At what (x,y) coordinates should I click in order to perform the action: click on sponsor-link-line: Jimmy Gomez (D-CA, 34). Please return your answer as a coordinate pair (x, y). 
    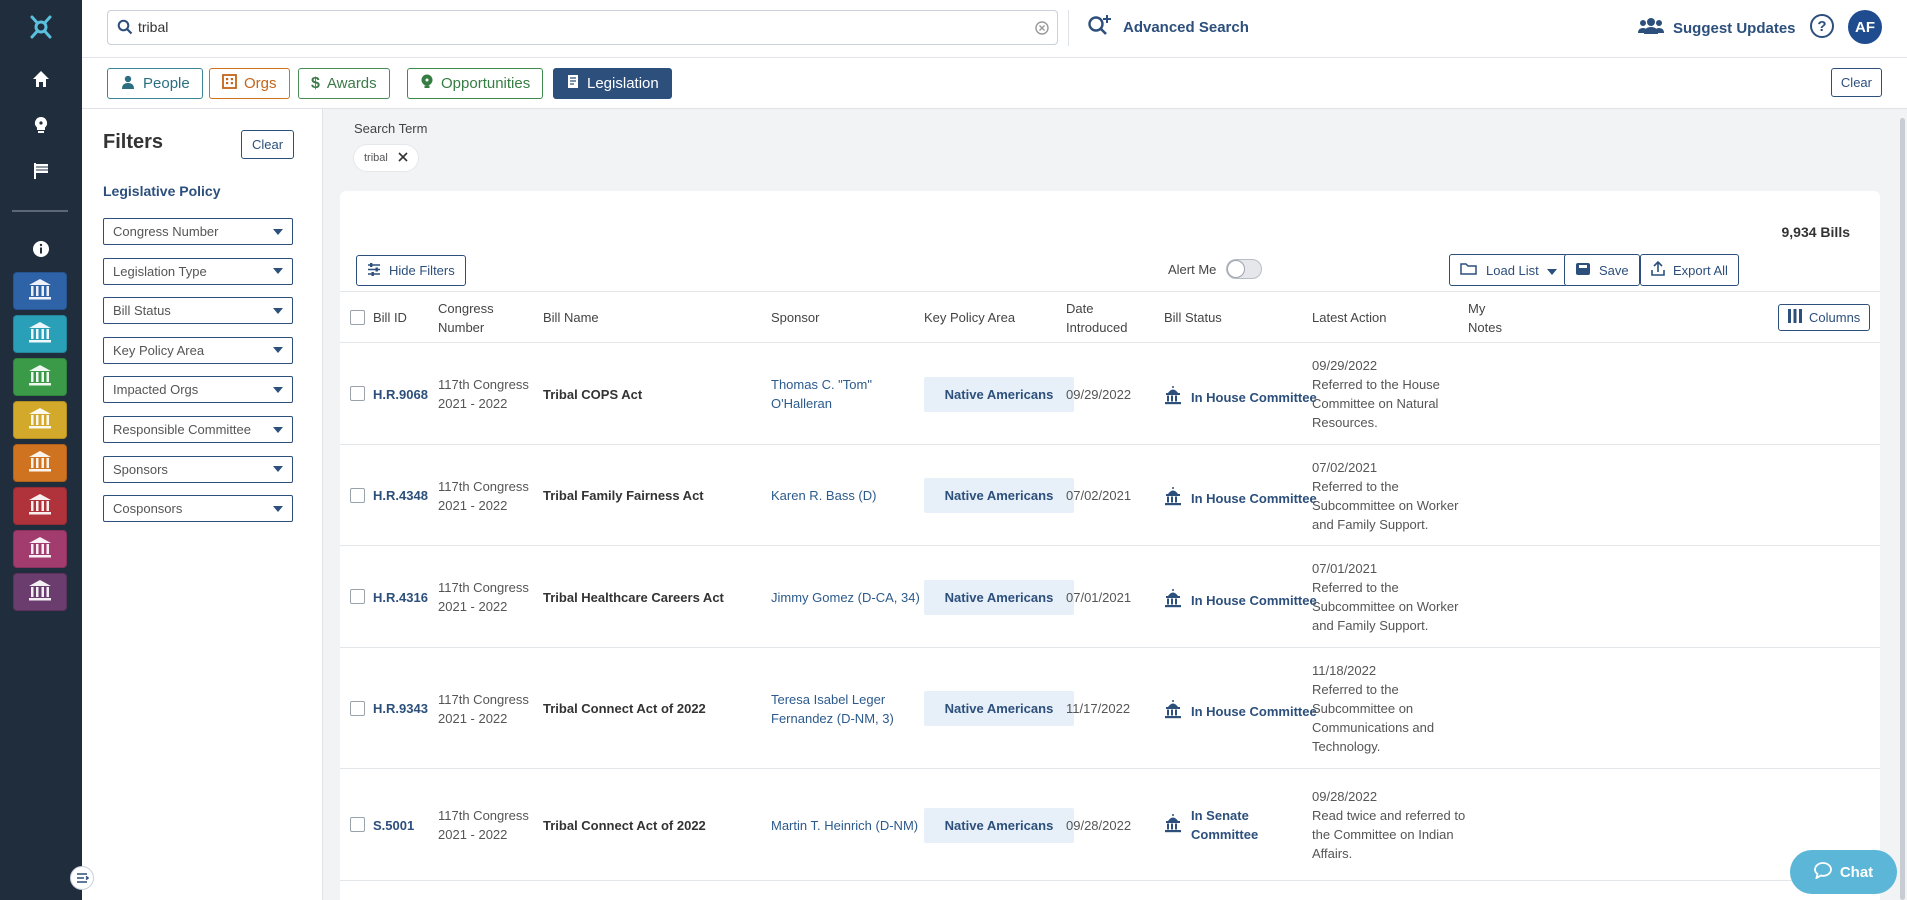
    Looking at the image, I should click on (845, 597).